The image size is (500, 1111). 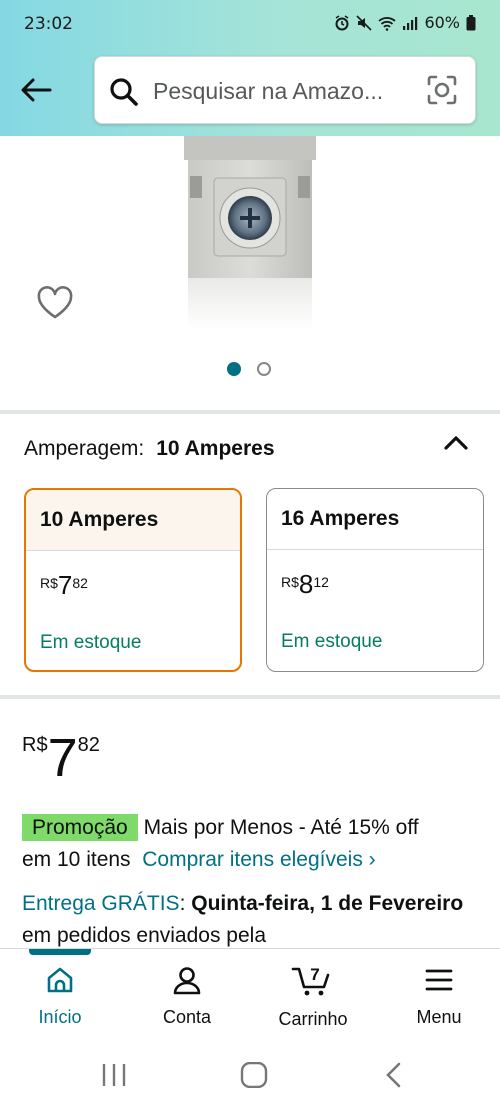 What do you see at coordinates (305, 584) in the screenshot?
I see `option-price: R$812` at bounding box center [305, 584].